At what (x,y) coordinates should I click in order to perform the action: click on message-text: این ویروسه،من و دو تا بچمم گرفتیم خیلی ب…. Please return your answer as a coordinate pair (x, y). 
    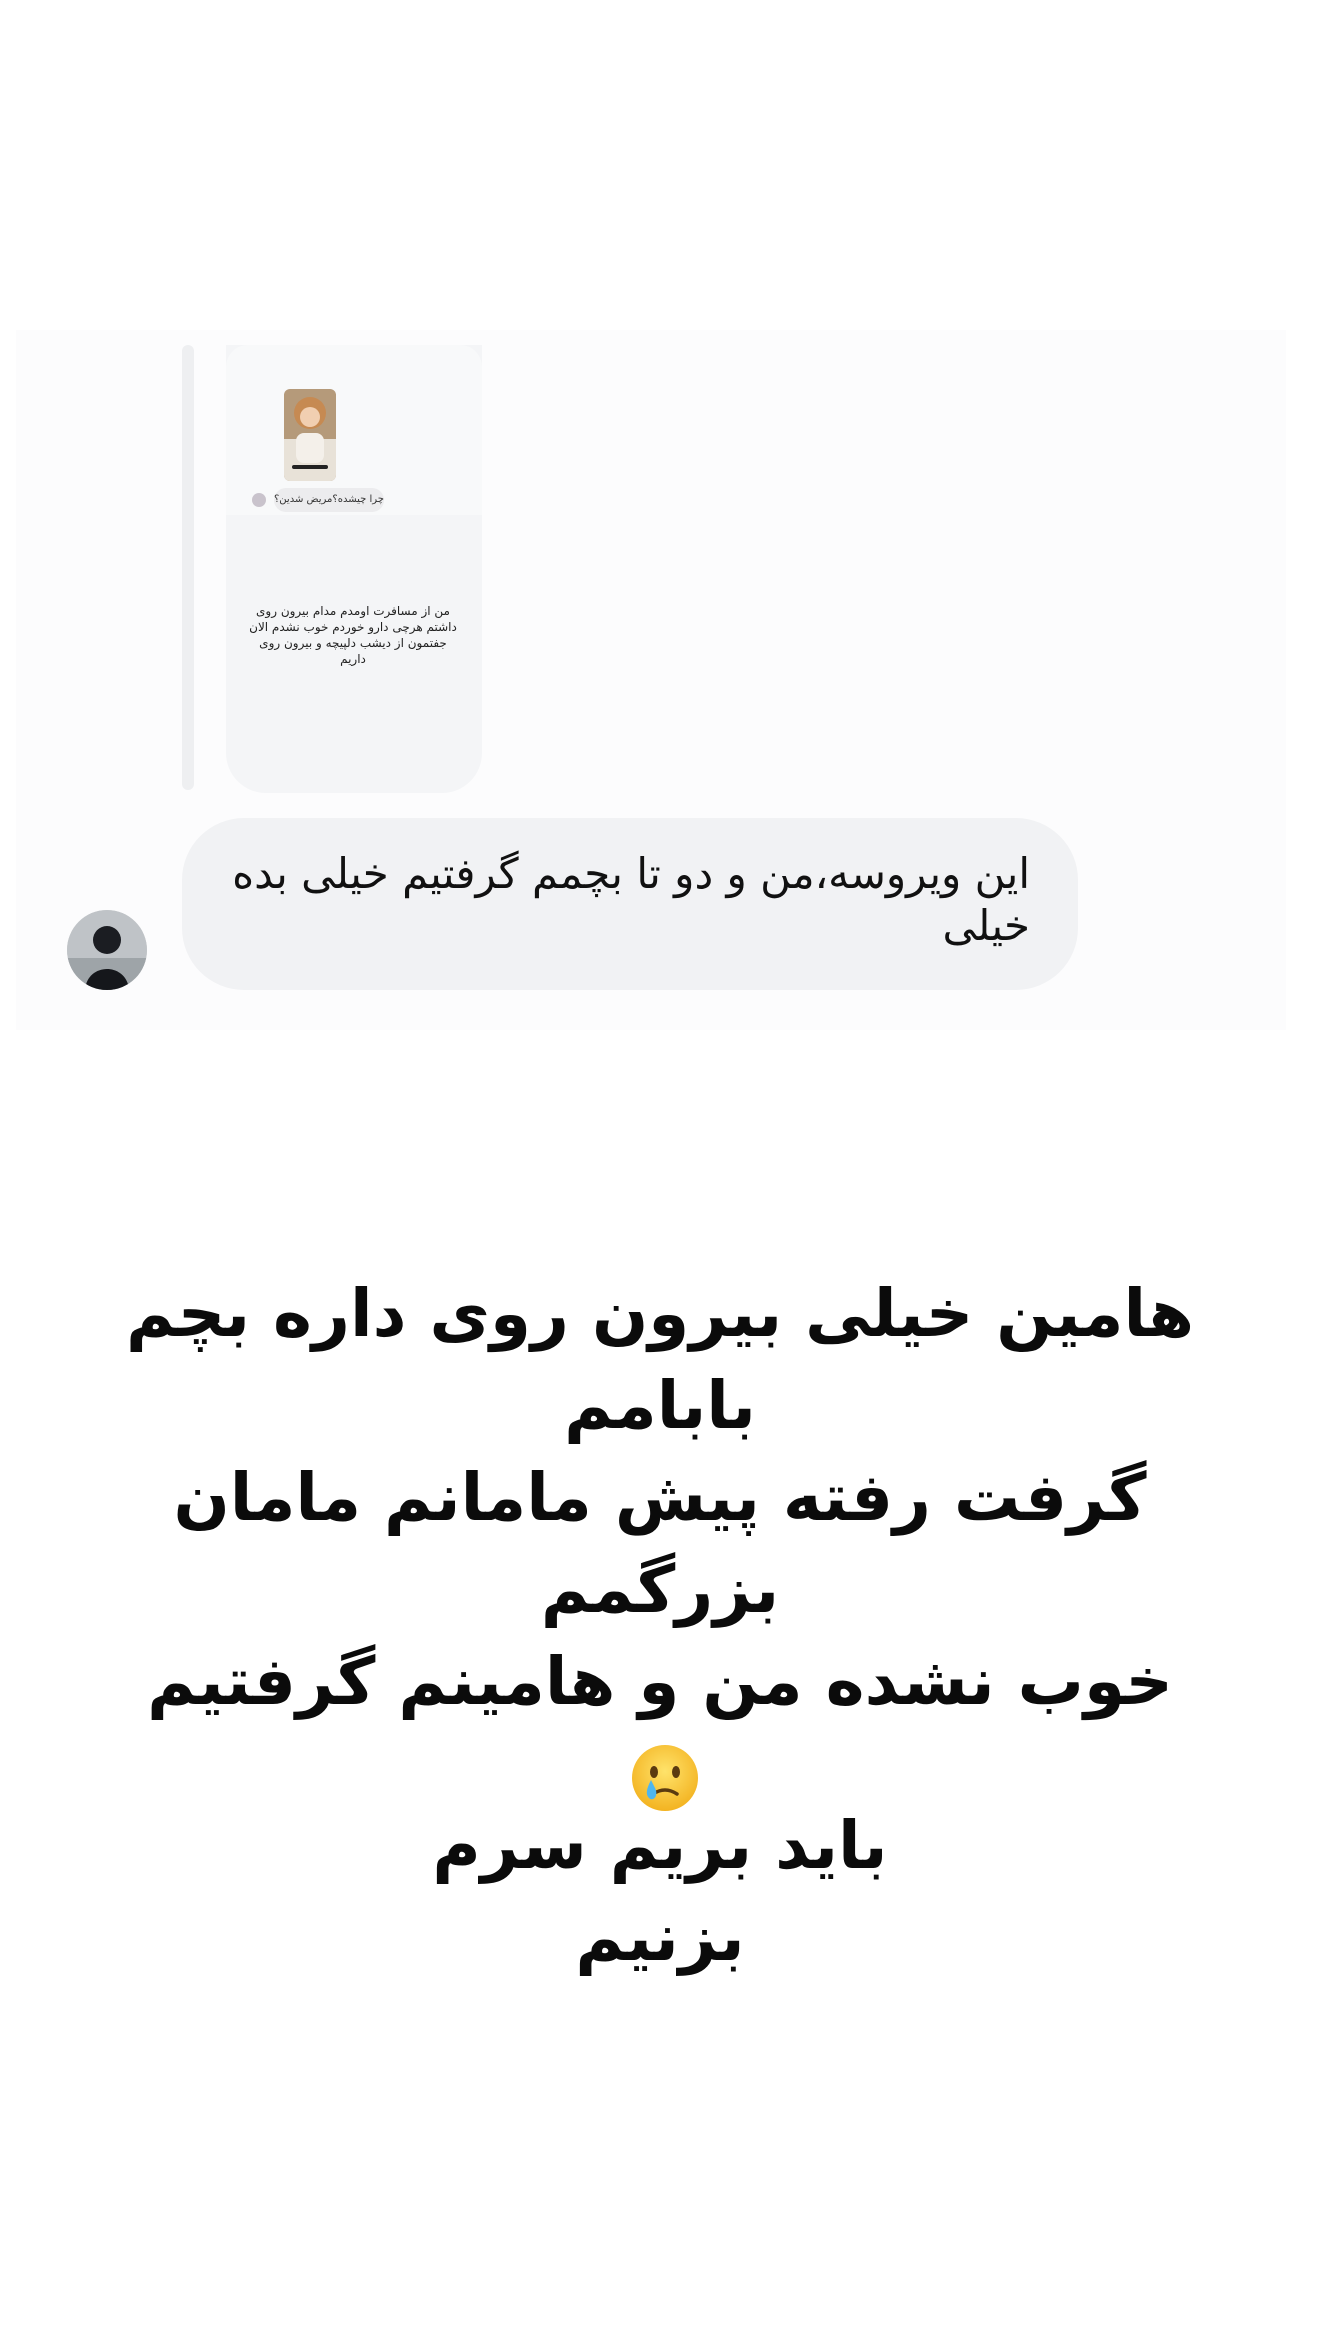
    Looking at the image, I should click on (631, 899).